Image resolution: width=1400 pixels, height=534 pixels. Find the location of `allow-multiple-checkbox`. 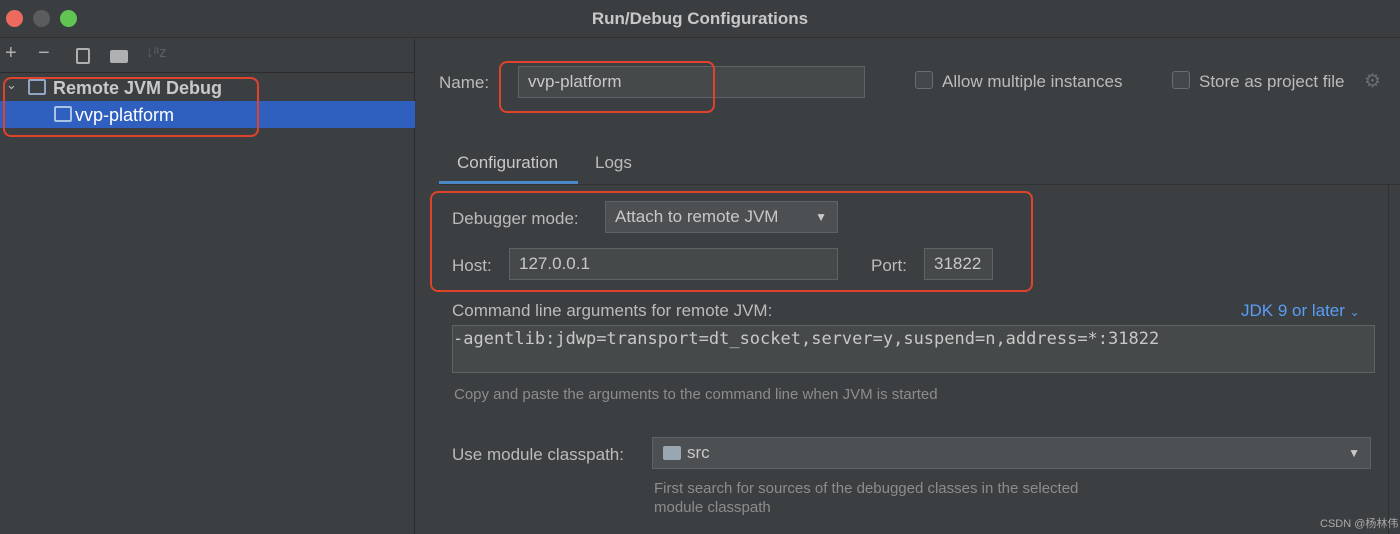

allow-multiple-checkbox is located at coordinates (924, 80).